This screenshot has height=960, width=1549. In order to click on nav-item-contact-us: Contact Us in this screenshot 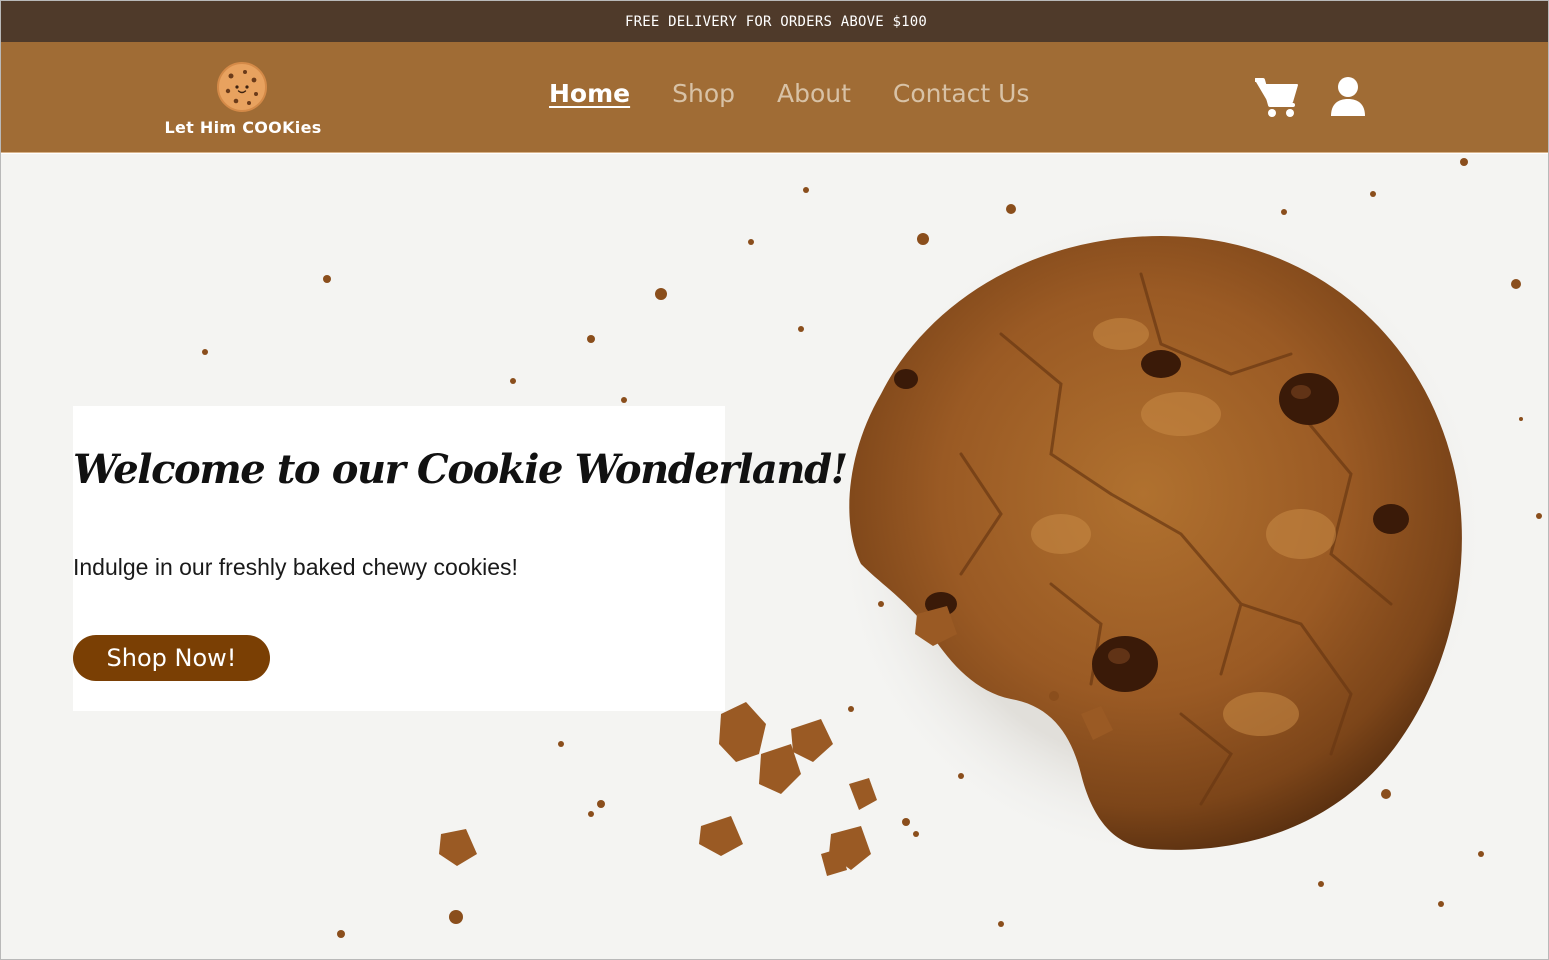, I will do `click(961, 93)`.